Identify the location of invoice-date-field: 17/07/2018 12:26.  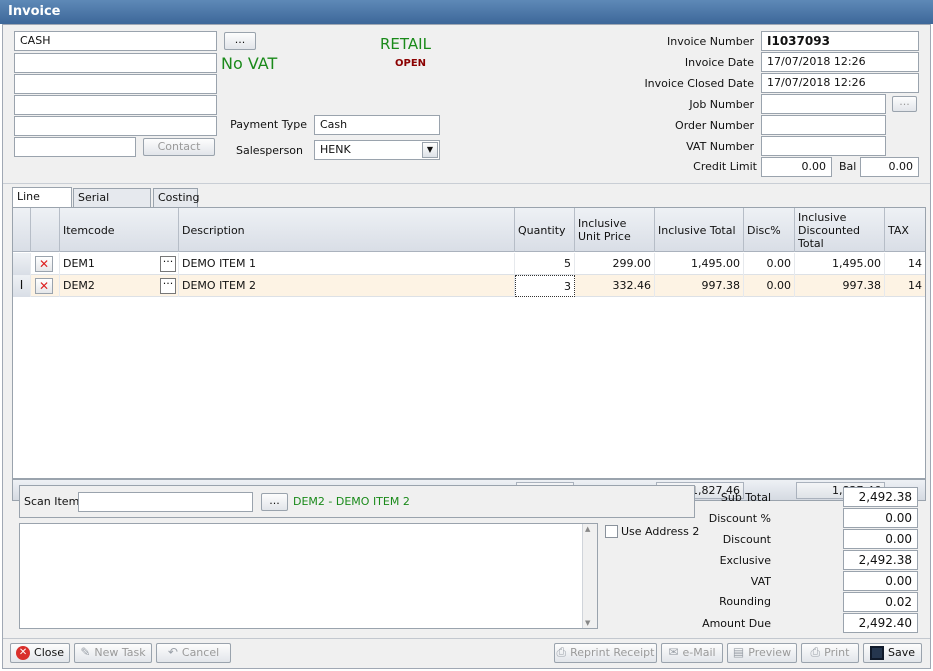
(840, 62).